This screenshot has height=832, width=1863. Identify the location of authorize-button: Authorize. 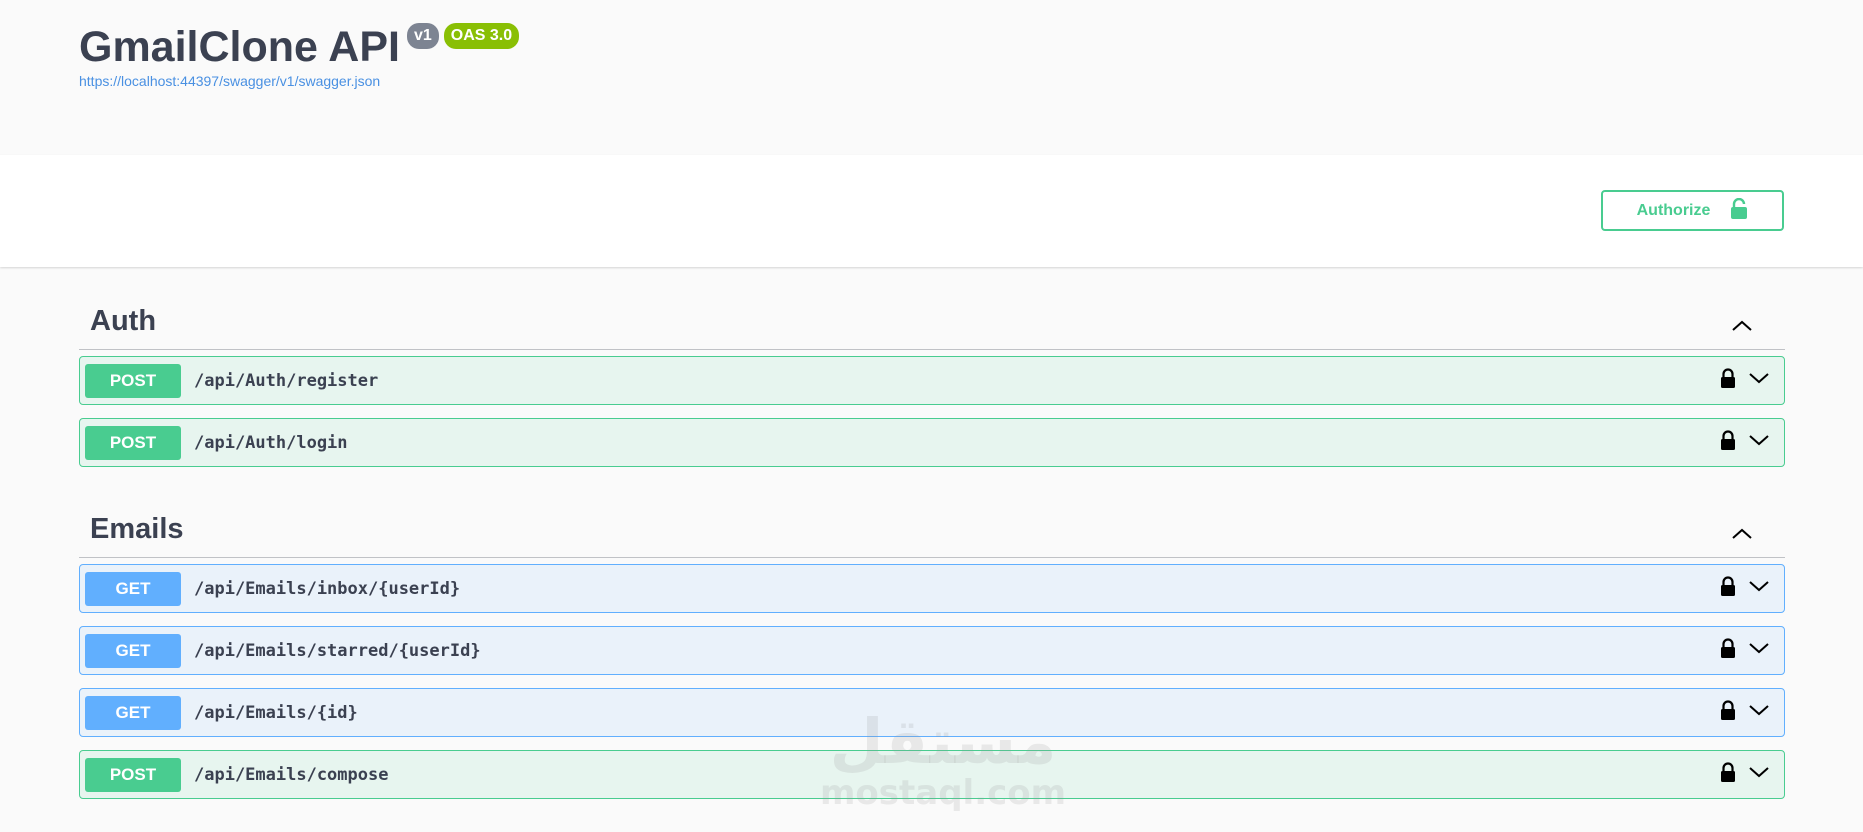
(1692, 210).